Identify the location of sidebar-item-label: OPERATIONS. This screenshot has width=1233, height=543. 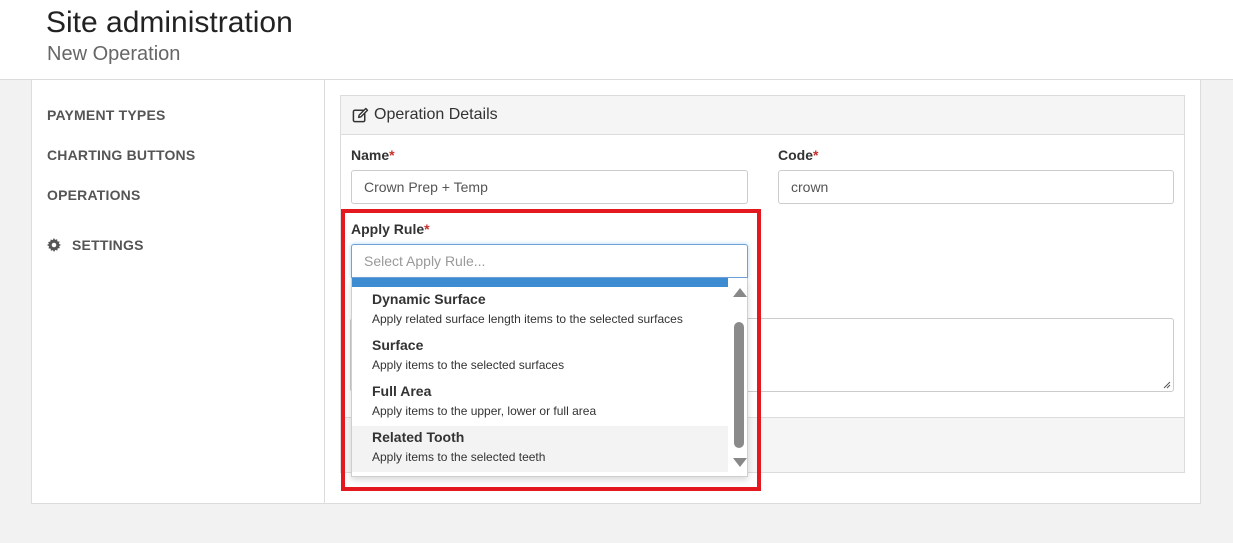
(94, 195).